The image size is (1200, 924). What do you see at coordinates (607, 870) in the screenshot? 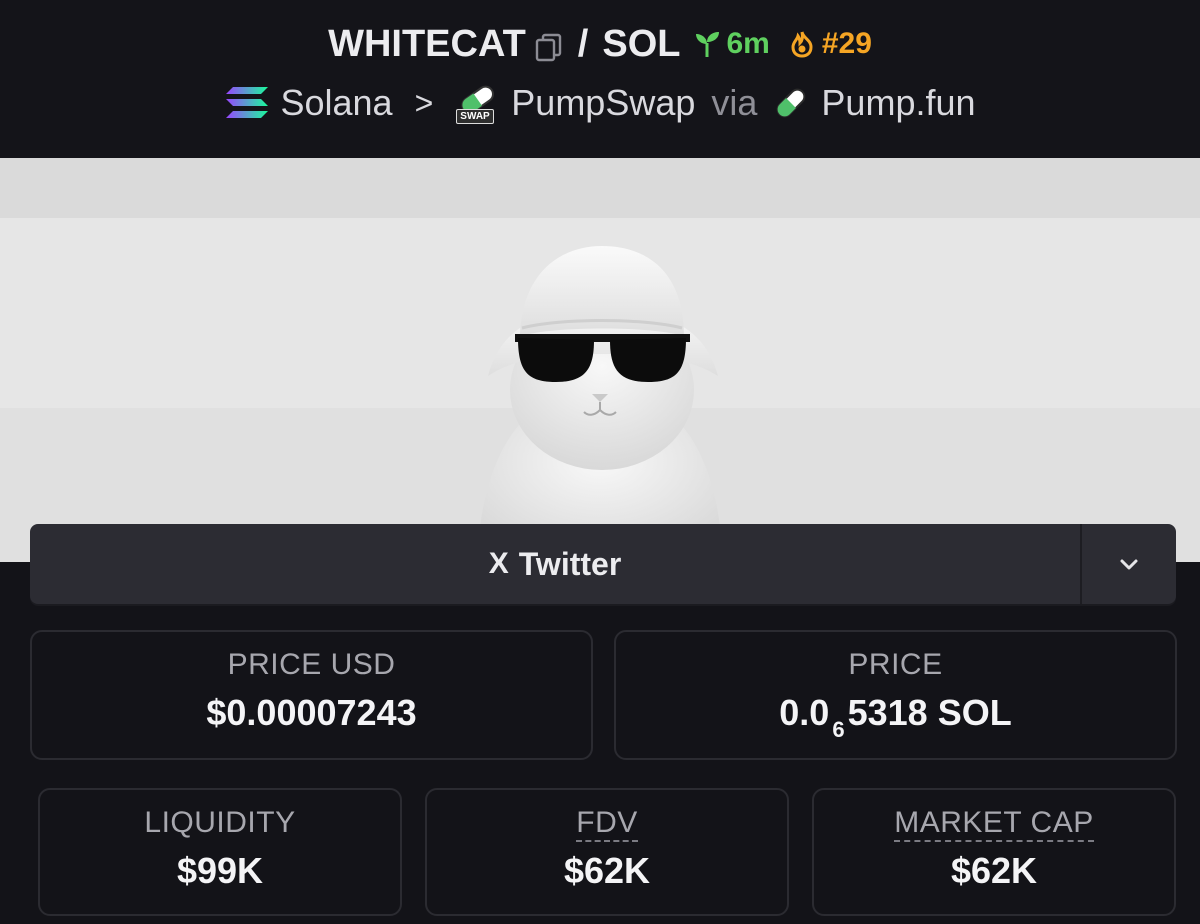
I see `fdv-value: $62K` at bounding box center [607, 870].